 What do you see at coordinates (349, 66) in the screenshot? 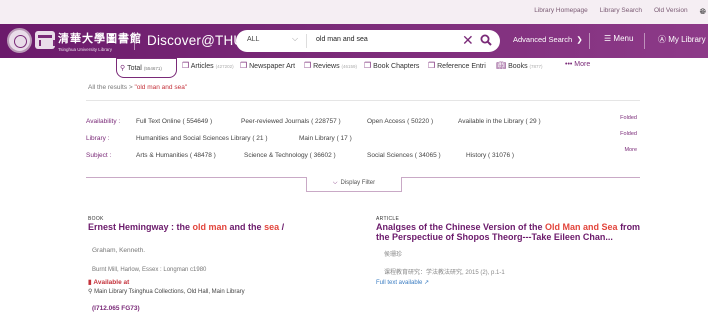
I see `tab-count: (46159)` at bounding box center [349, 66].